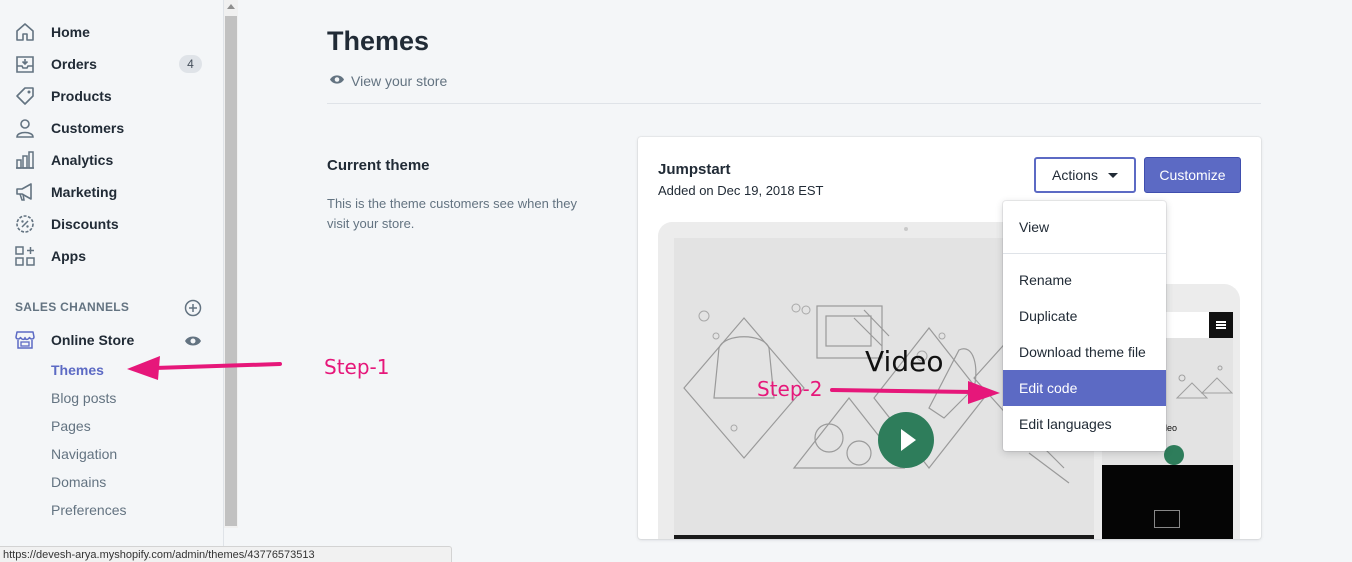 The width and height of the screenshot is (1352, 562). What do you see at coordinates (25, 160) in the screenshot?
I see `bar-chart-icon` at bounding box center [25, 160].